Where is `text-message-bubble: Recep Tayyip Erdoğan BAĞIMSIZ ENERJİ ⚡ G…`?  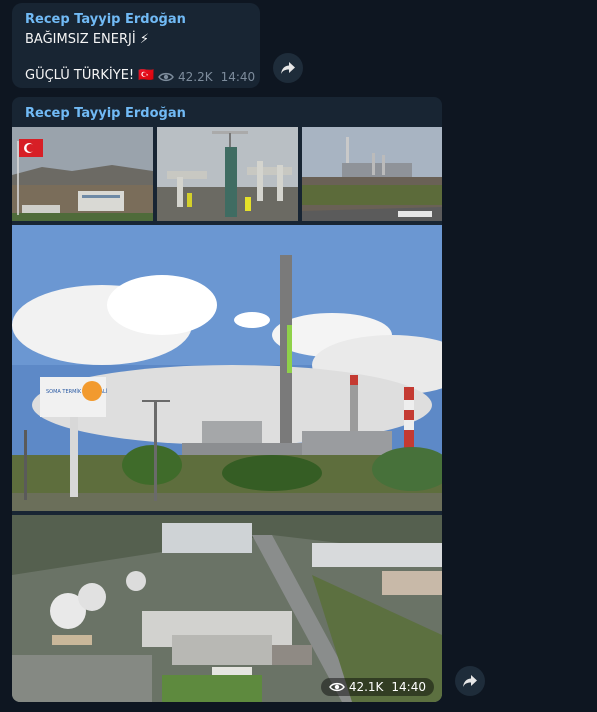
text-message-bubble: Recep Tayyip Erdoğan BAĞIMSIZ ENERJİ ⚡ G… is located at coordinates (136, 45).